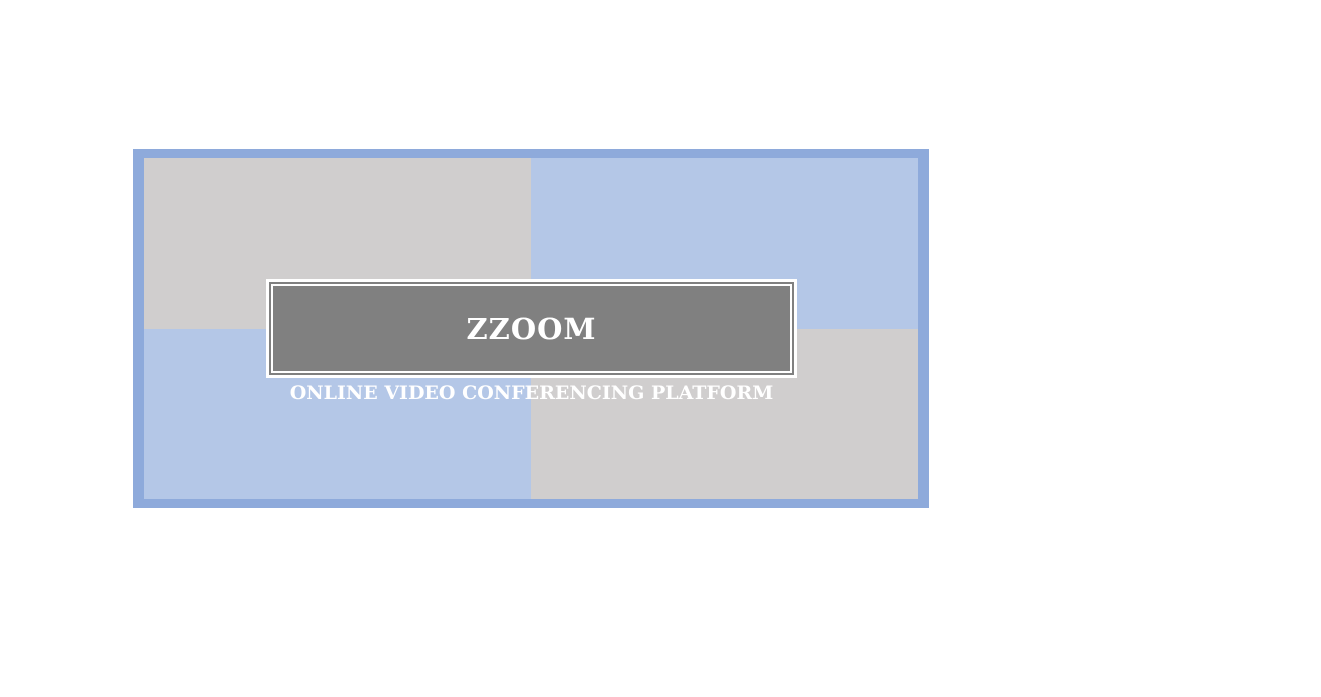 This screenshot has height=697, width=1321. I want to click on logo-panel: ZZOOM, so click(531, 328).